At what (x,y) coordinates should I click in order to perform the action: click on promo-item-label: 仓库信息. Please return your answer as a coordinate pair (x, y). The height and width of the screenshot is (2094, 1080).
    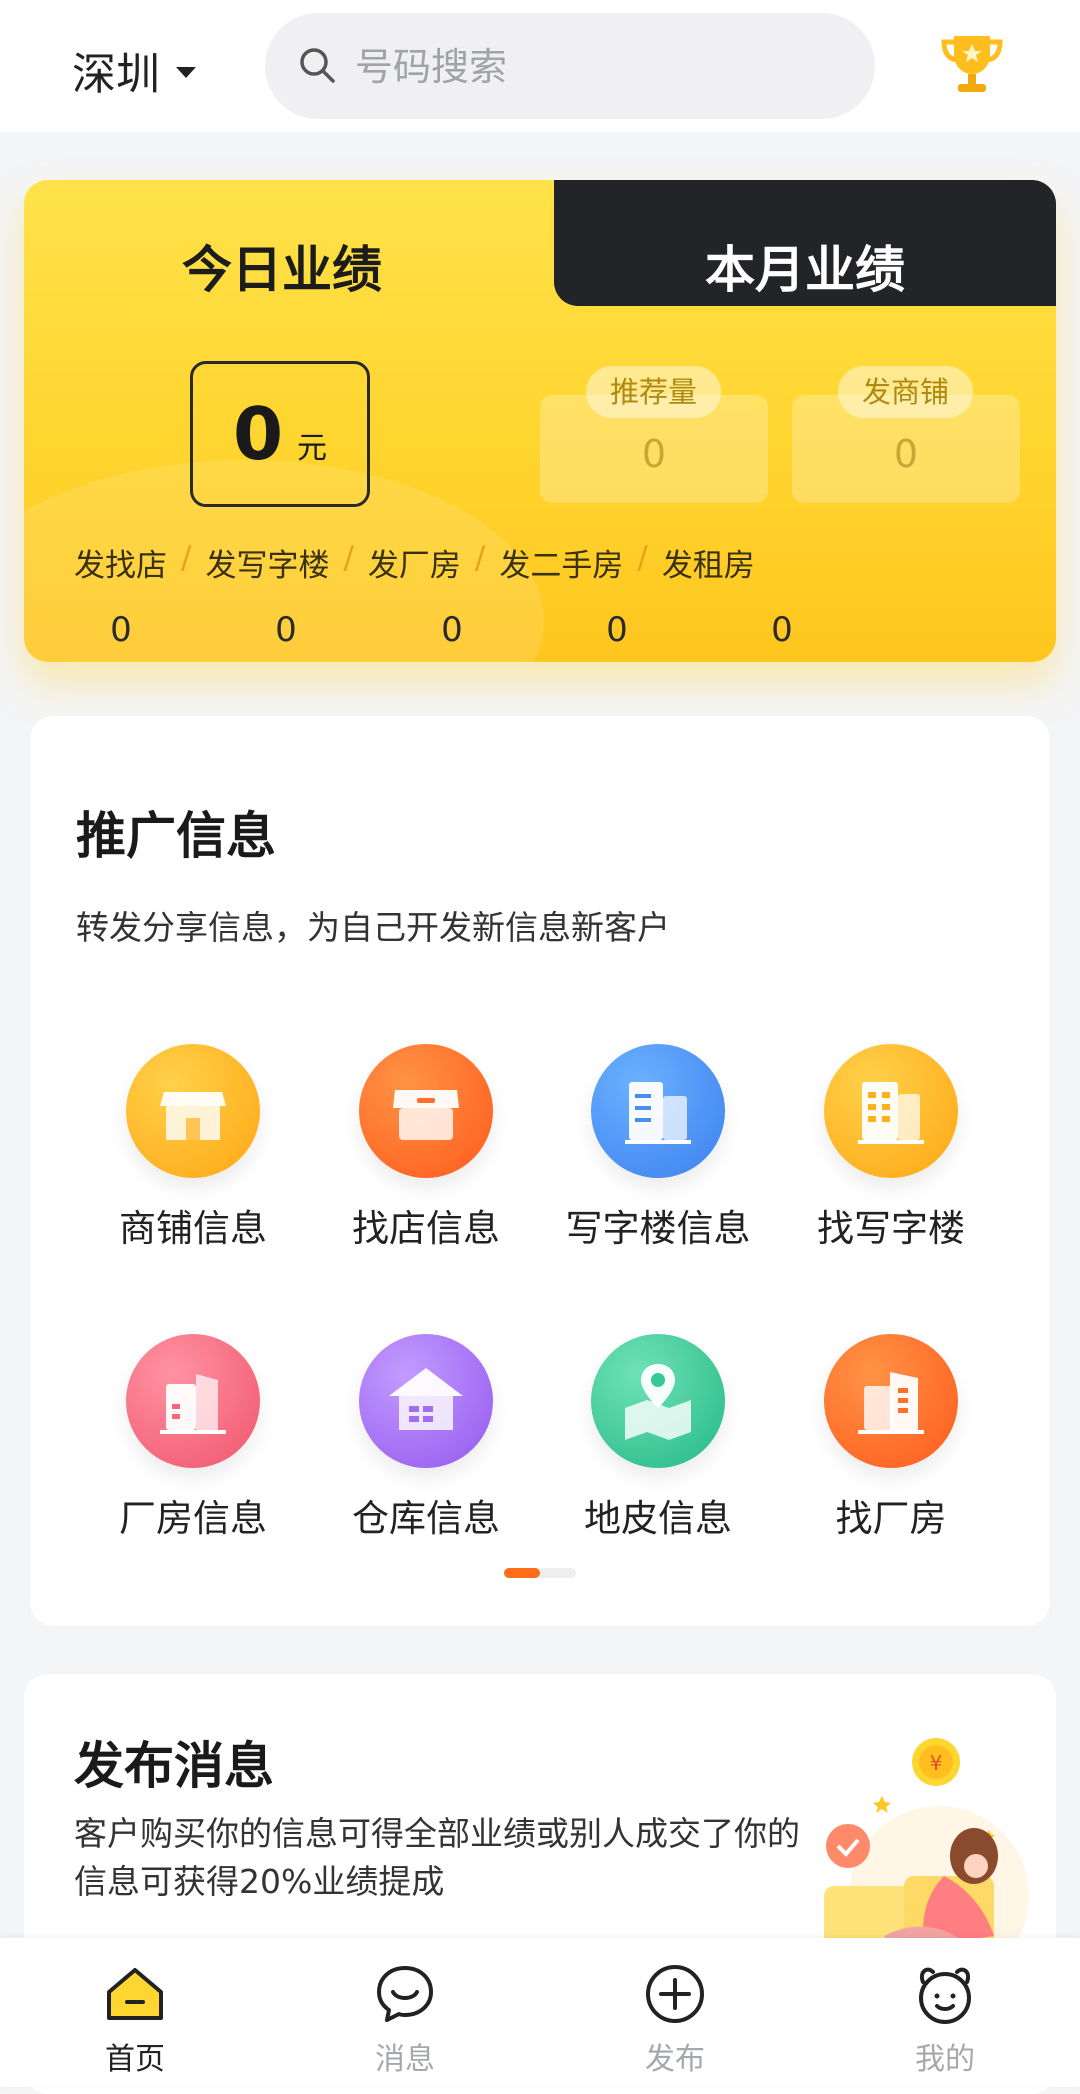
    Looking at the image, I should click on (426, 1518).